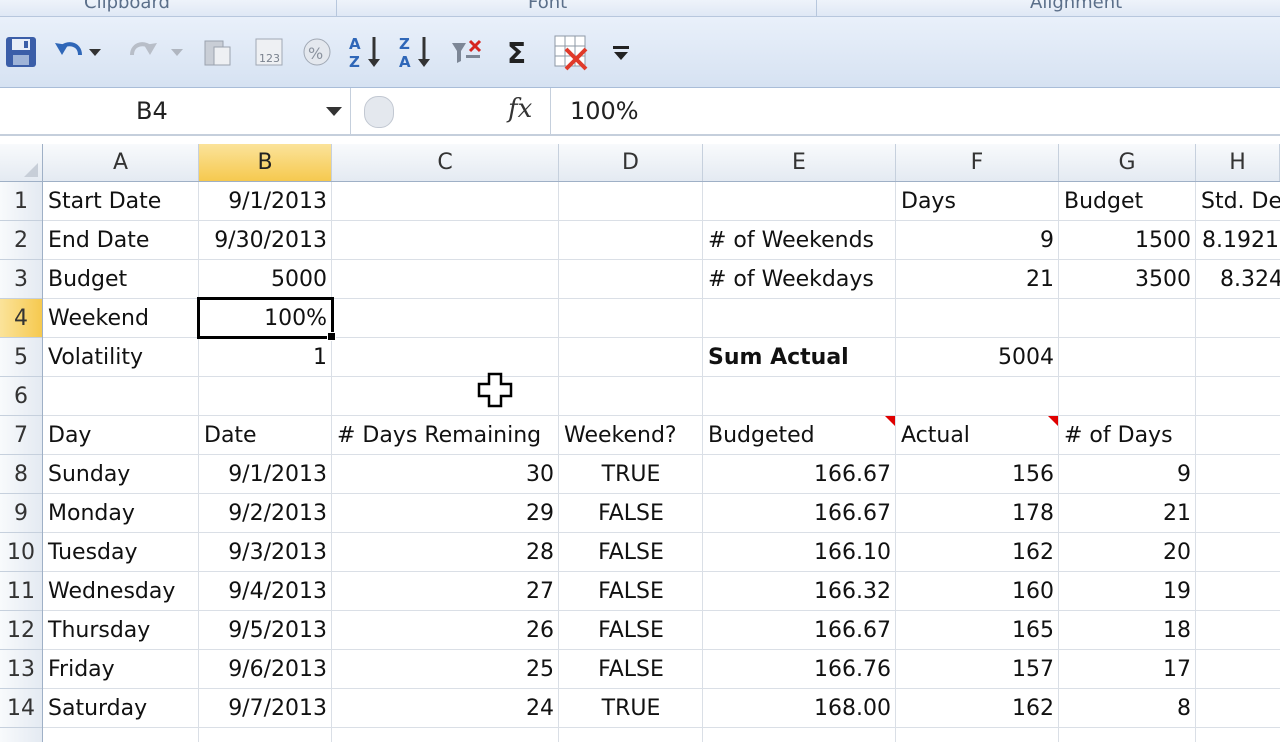 This screenshot has width=1280, height=742. What do you see at coordinates (631, 162) in the screenshot?
I see `column-header-d: D` at bounding box center [631, 162].